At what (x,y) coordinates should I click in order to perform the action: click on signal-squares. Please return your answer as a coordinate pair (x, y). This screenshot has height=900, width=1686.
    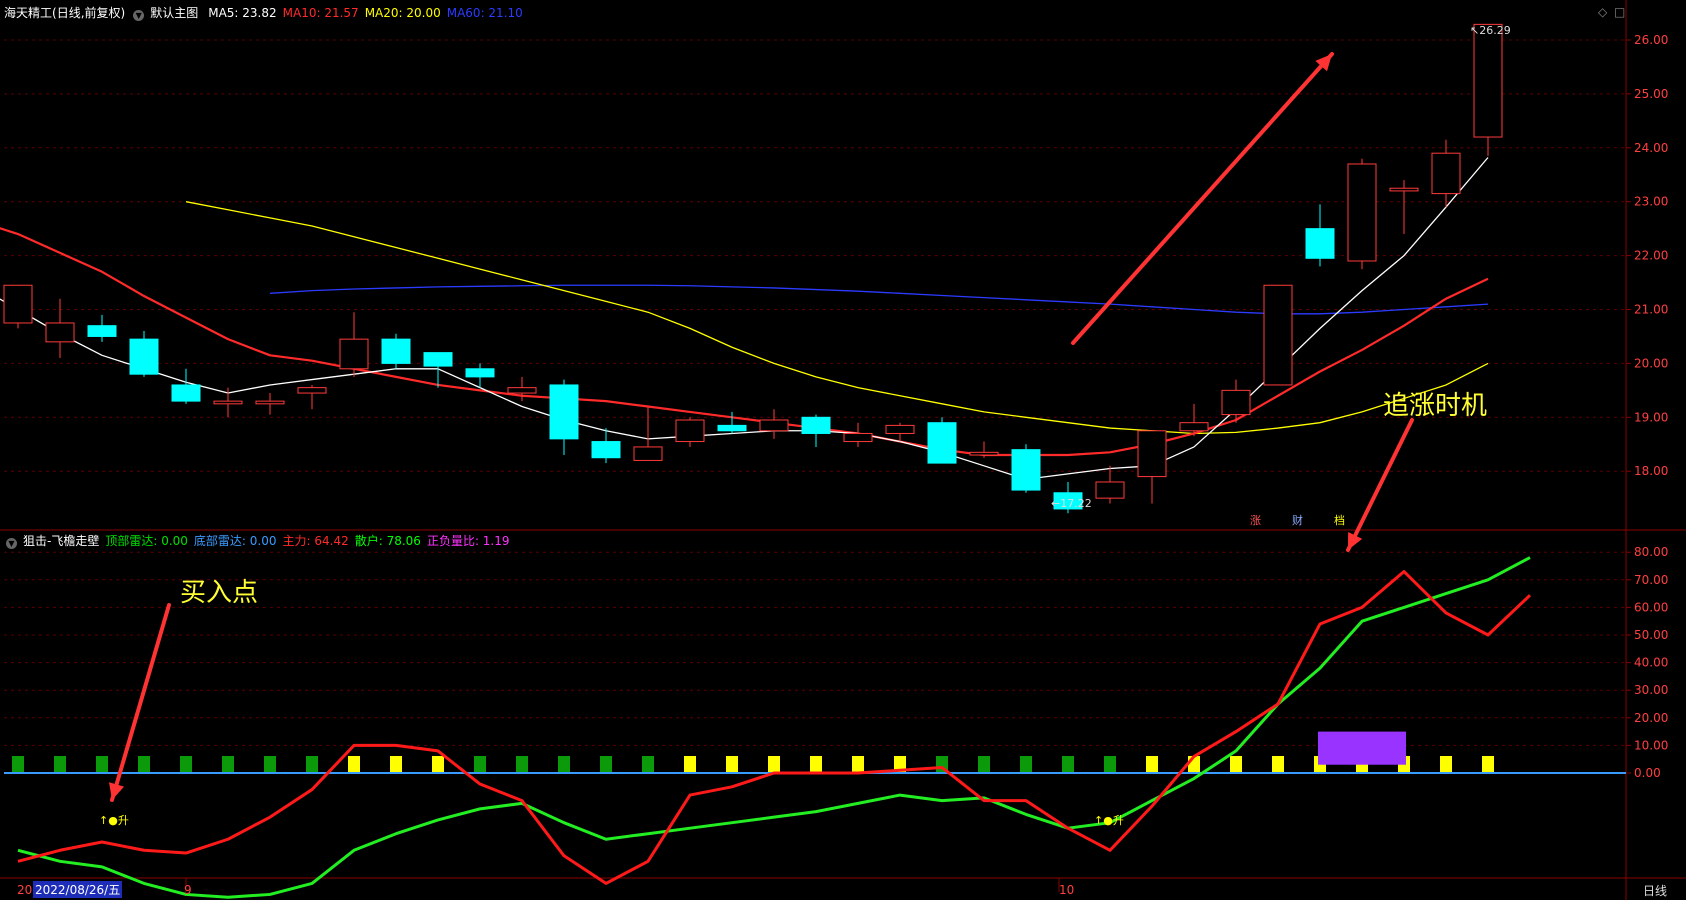
    Looking at the image, I should click on (815, 752).